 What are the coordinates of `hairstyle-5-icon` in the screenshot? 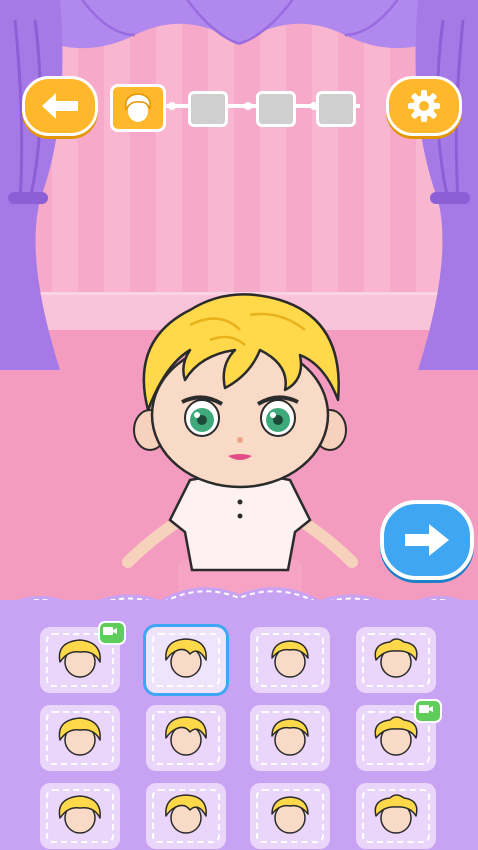 It's located at (79, 736).